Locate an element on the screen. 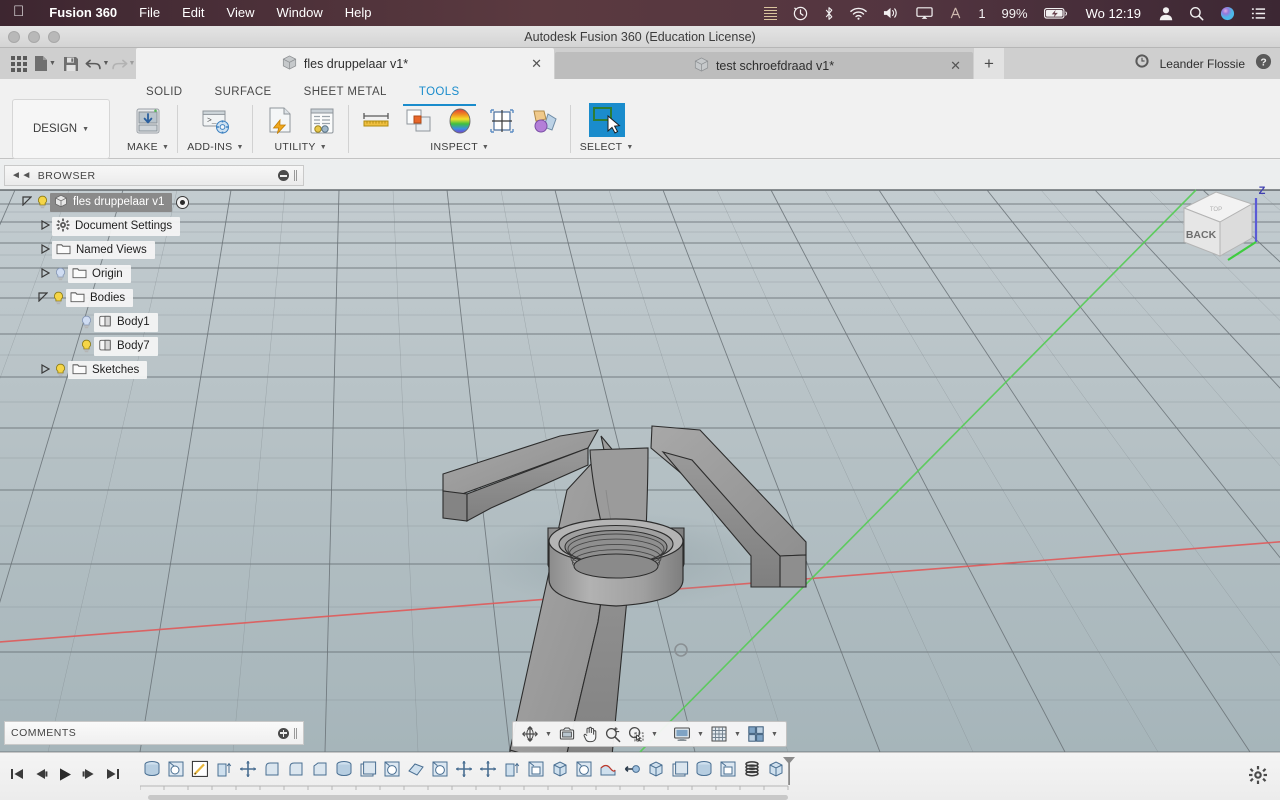 This screenshot has height=800, width=1280. 3d-print-icon is located at coordinates (148, 121).